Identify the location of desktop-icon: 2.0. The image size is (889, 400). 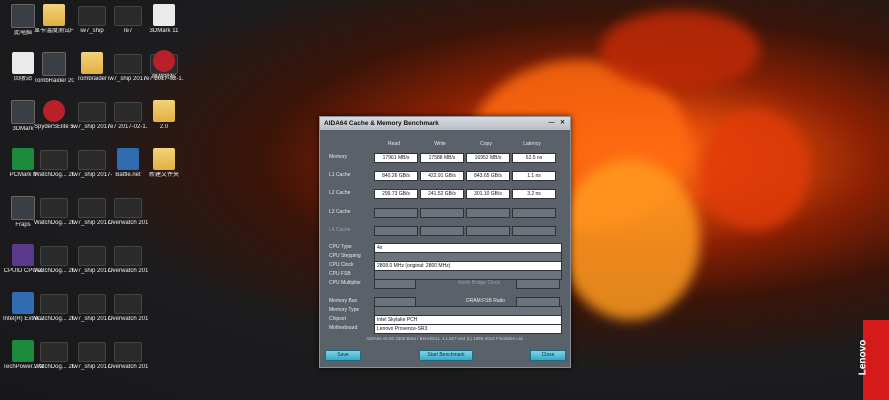
(164, 115).